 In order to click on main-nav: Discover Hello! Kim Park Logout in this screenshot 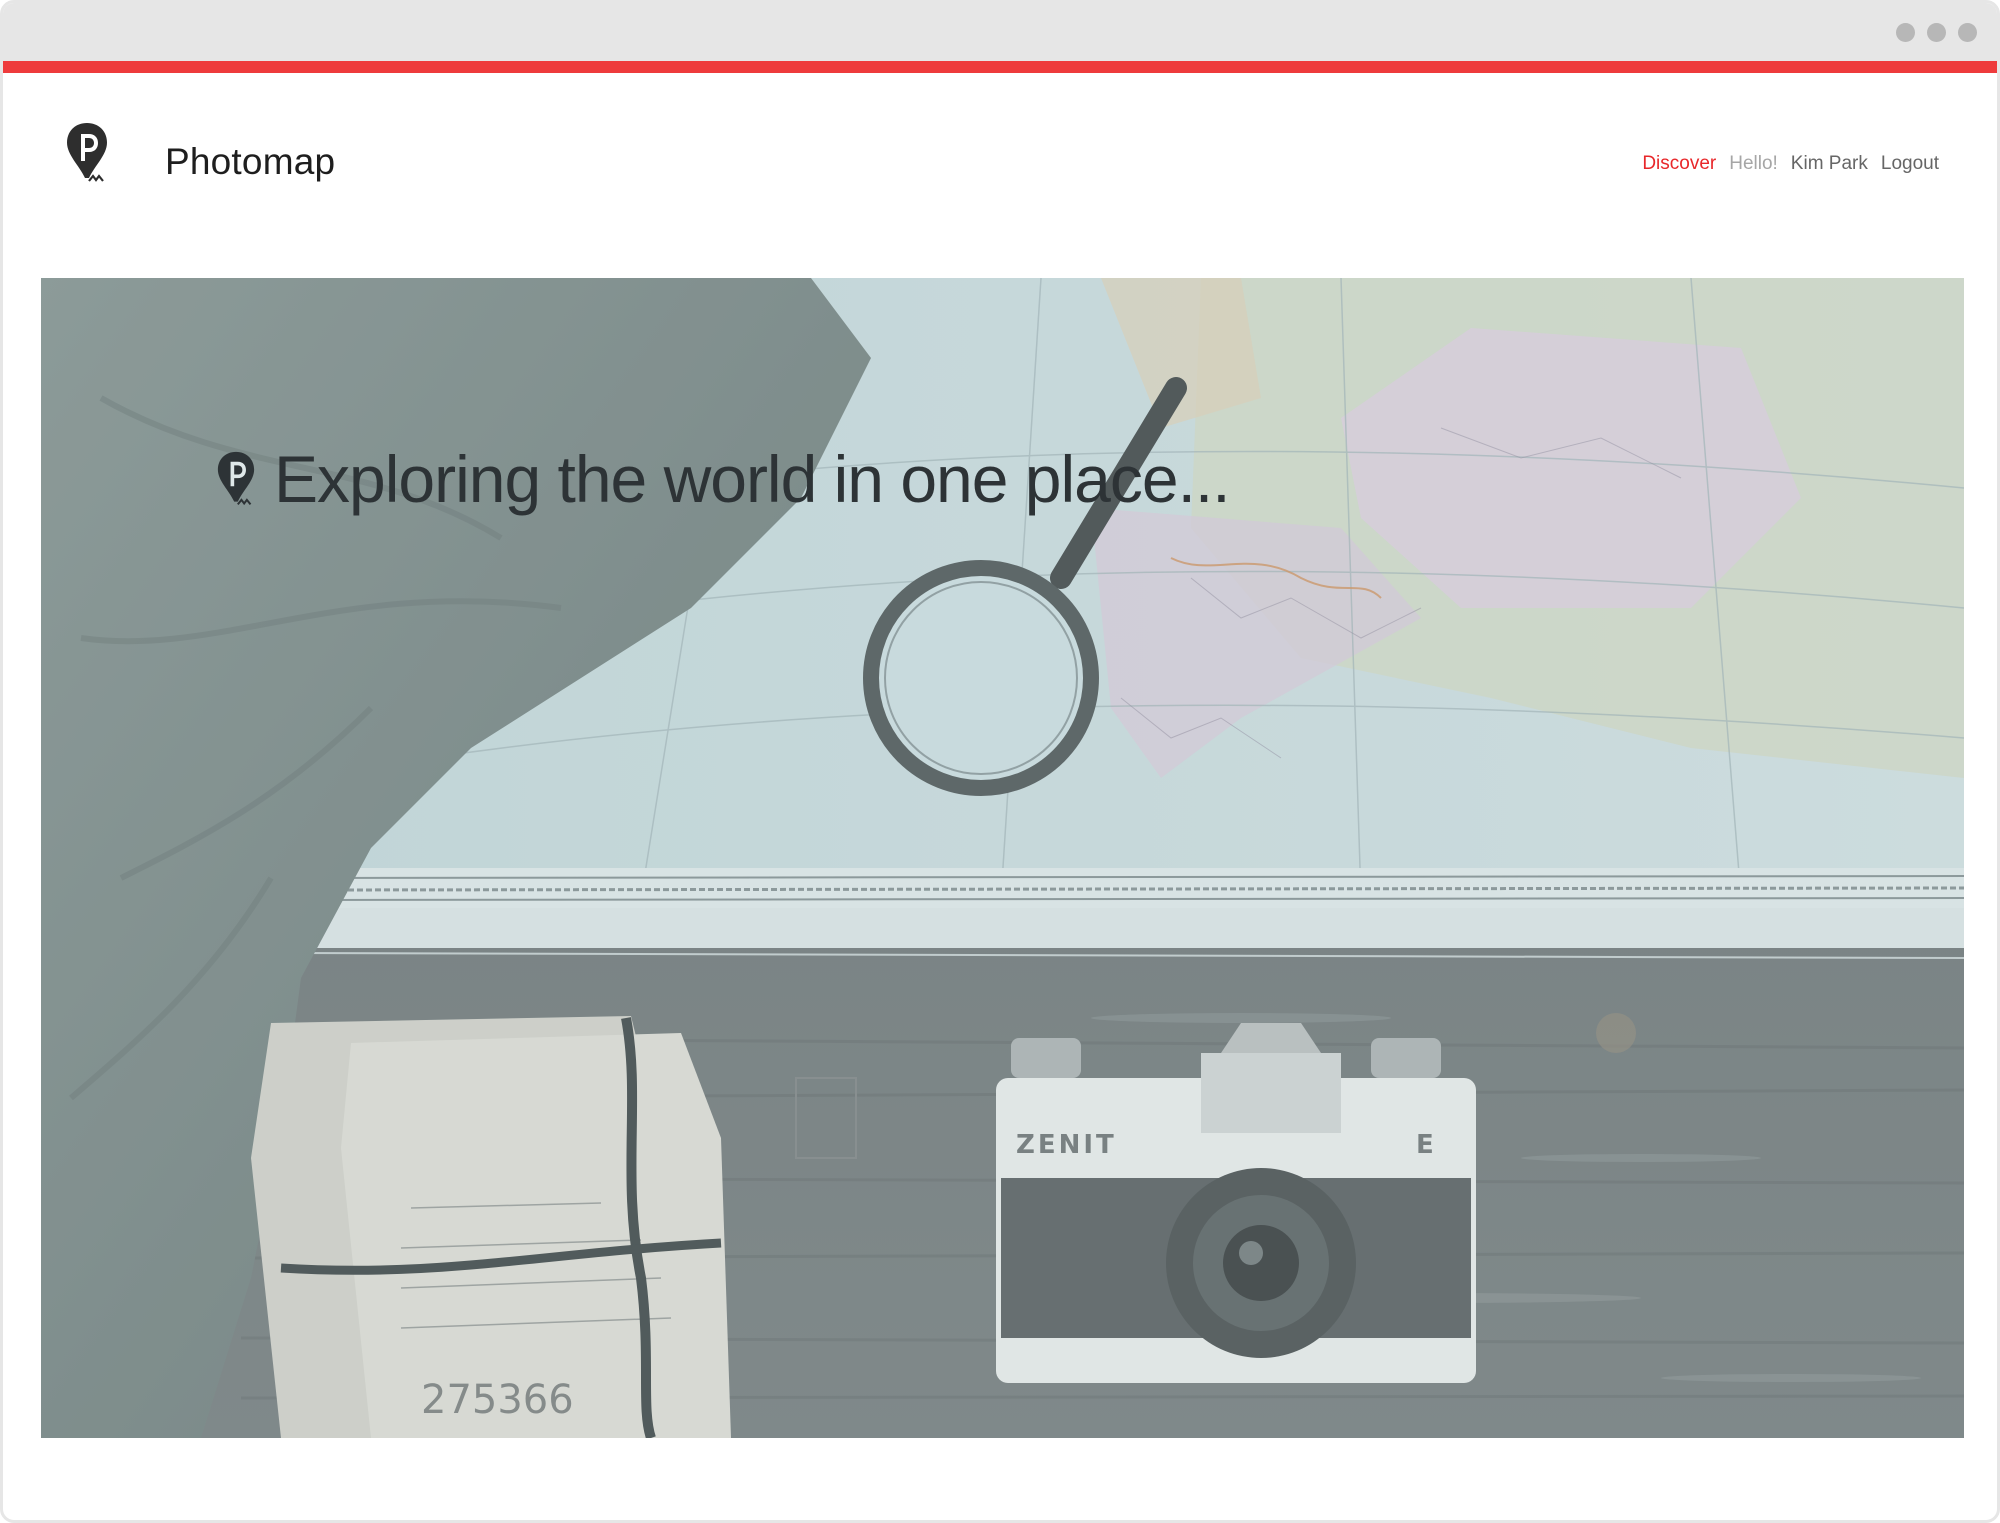, I will do `click(1790, 164)`.